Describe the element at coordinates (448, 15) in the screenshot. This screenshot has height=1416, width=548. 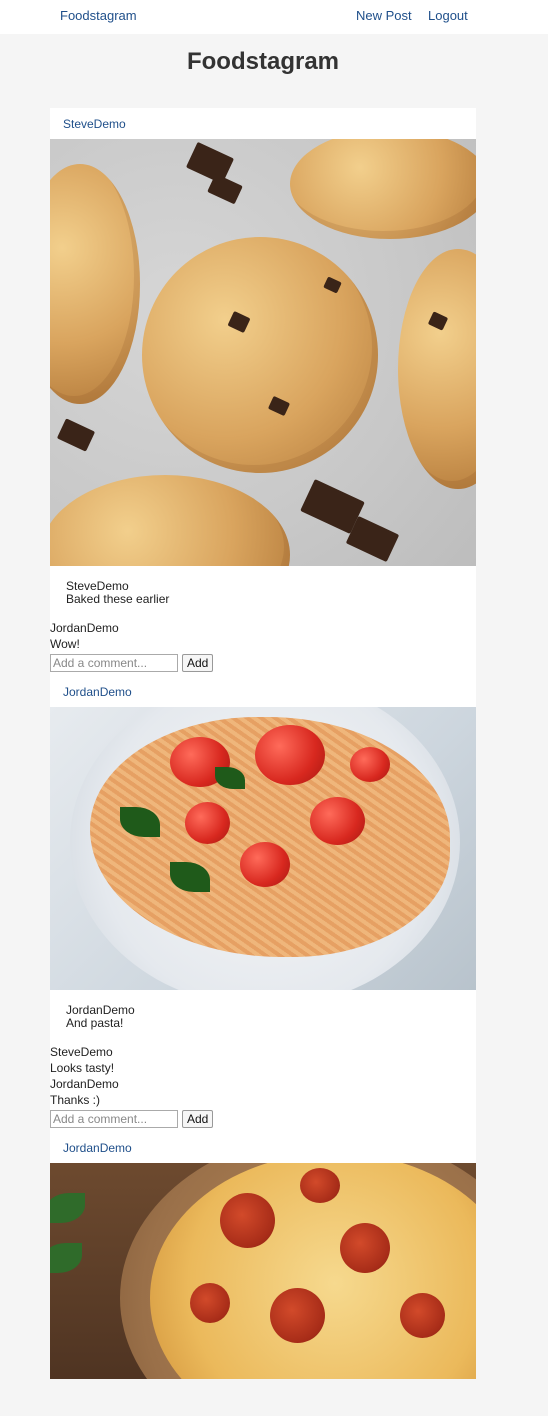
I see `logout-link: Logout` at that location.